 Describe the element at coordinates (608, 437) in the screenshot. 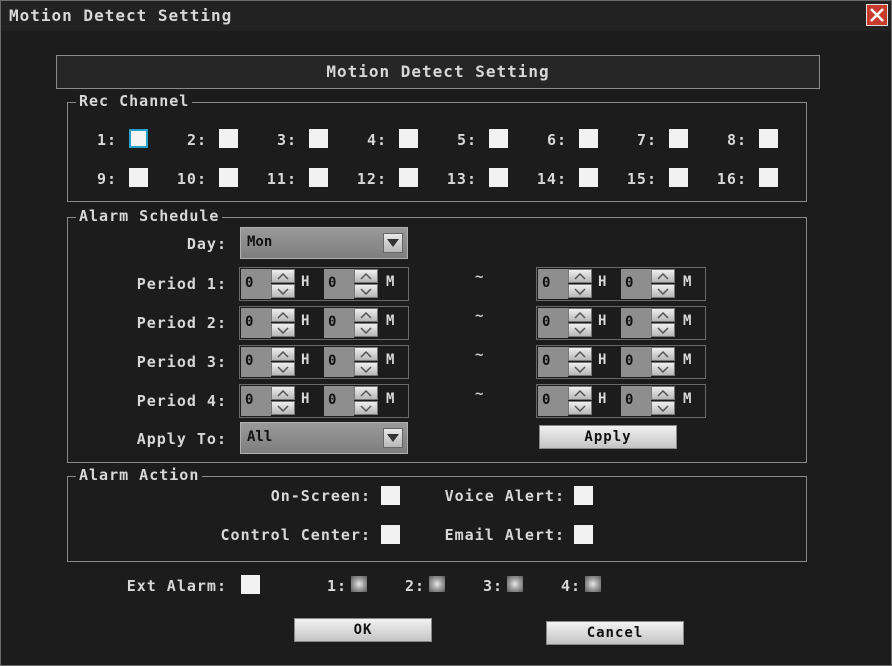

I see `apply-button: Apply` at that location.